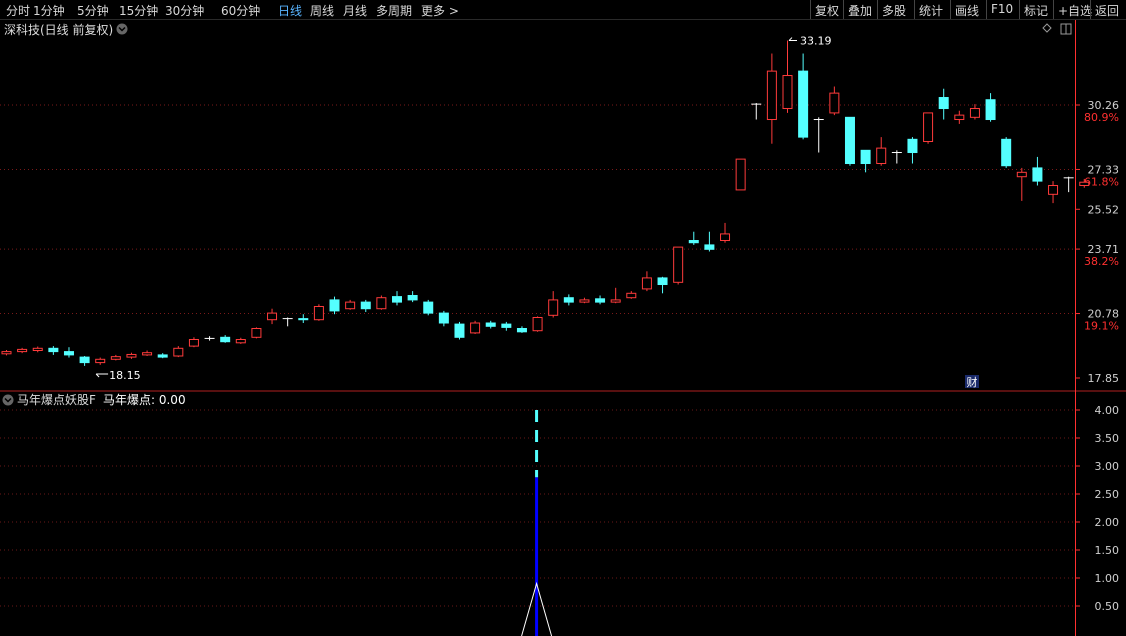  I want to click on period-tab-7: 周线, so click(322, 10).